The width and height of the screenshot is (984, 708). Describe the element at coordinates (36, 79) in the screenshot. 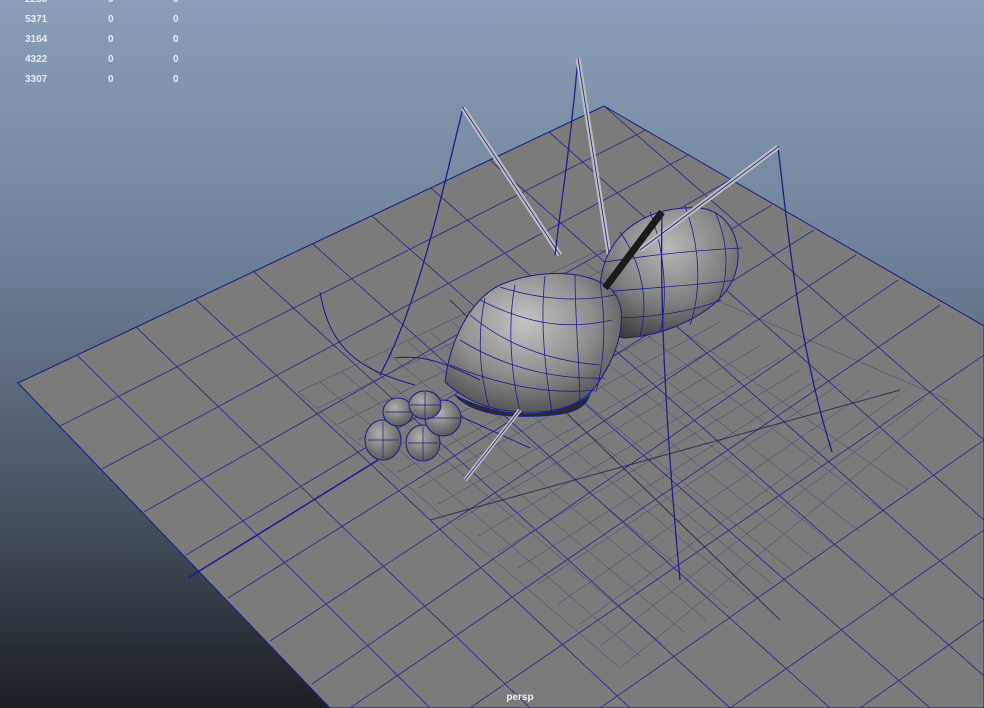

I see `hud-value: 3307` at that location.